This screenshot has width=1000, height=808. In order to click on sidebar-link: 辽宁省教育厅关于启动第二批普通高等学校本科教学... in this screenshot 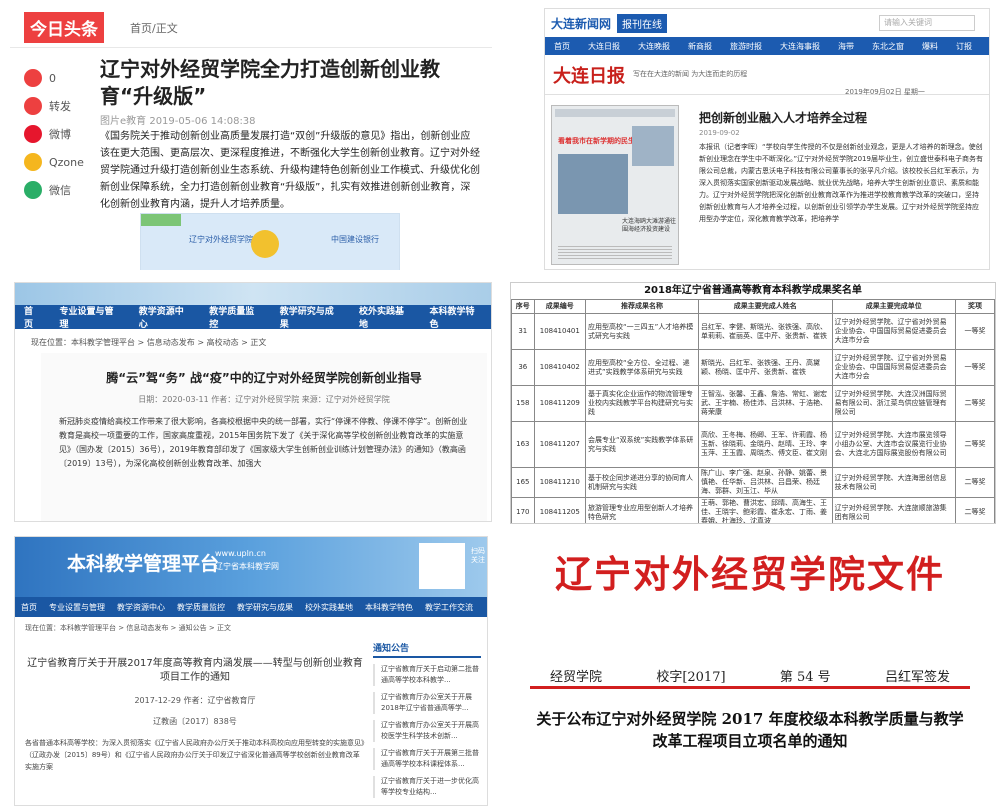, I will do `click(427, 675)`.